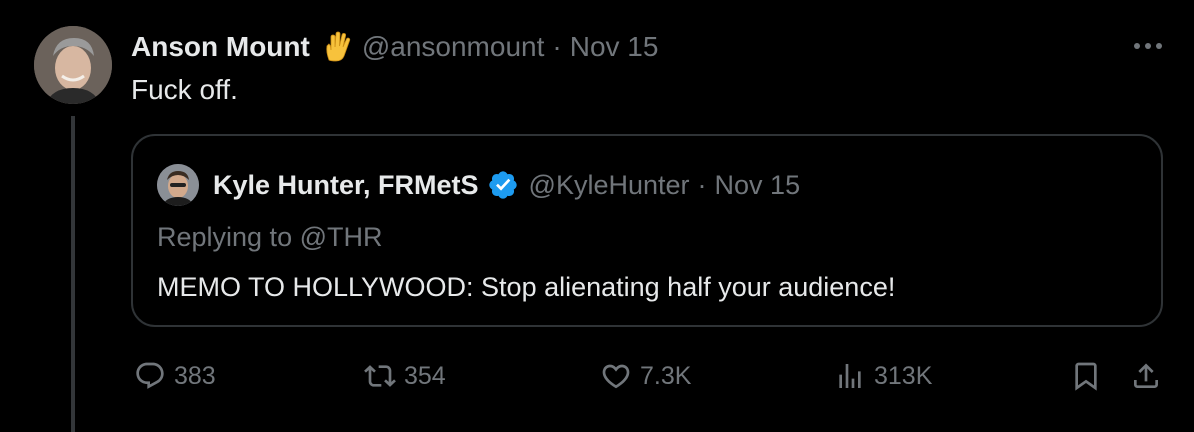 This screenshot has width=1194, height=432. I want to click on quoted-author-avatar, so click(178, 185).